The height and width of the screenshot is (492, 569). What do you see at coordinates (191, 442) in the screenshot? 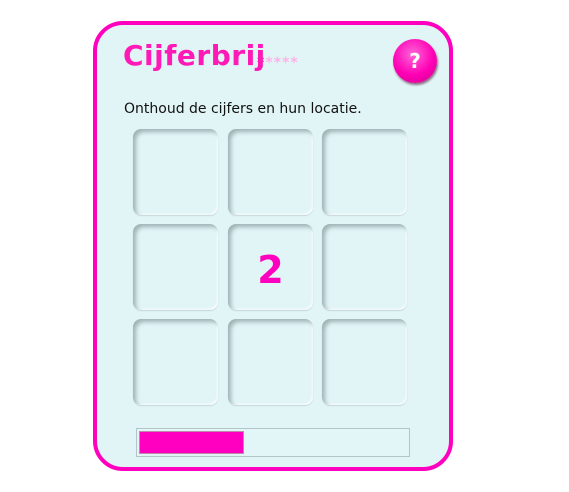
I see `progress-fill` at bounding box center [191, 442].